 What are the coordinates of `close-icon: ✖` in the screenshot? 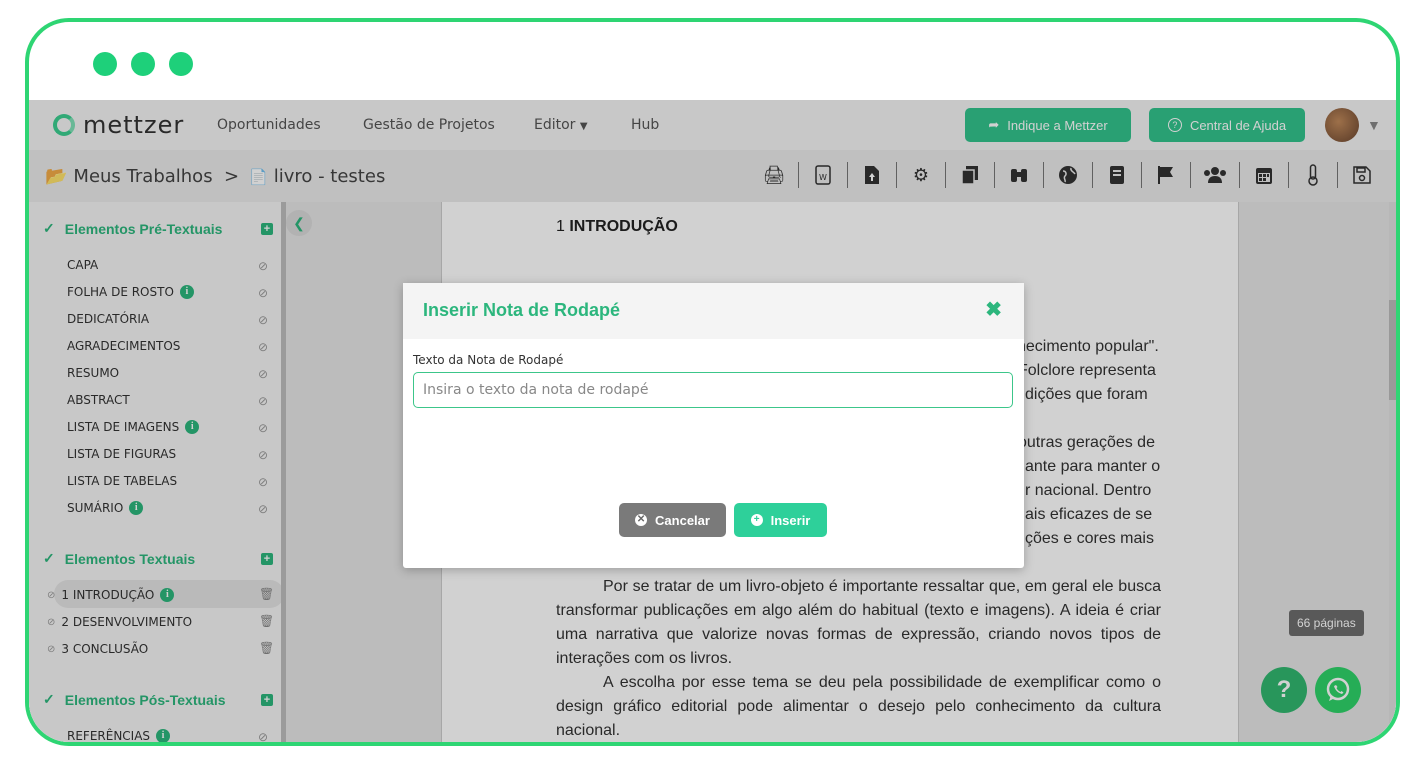 It's located at (993, 309).